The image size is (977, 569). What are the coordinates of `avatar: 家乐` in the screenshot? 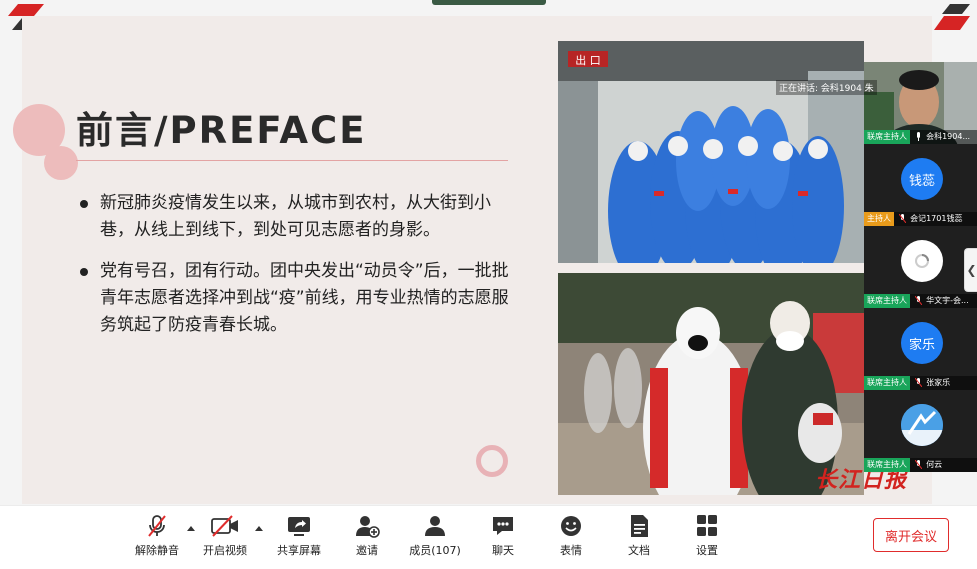 It's located at (922, 343).